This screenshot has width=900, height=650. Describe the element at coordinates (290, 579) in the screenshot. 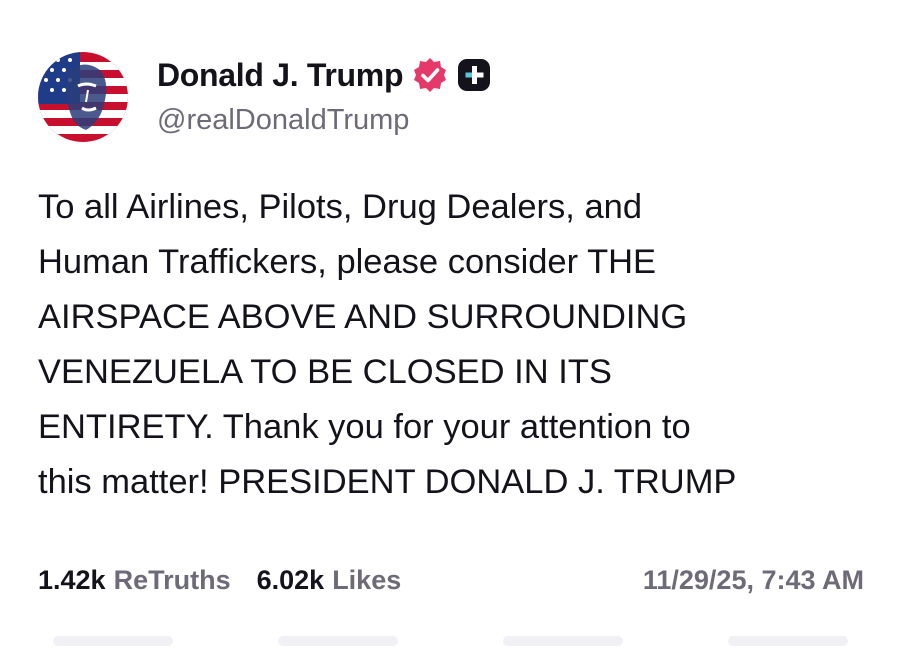

I see `likes-count: 6.02k` at that location.